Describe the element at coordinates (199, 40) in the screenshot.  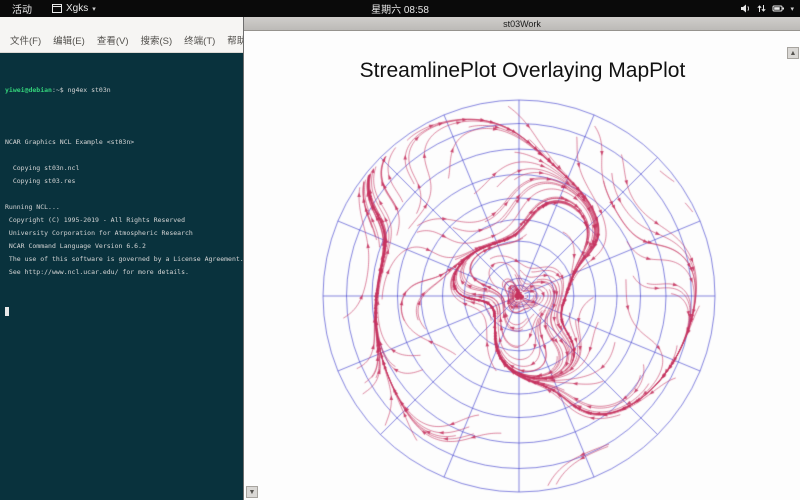
I see `menu-item: 终端(T)` at that location.